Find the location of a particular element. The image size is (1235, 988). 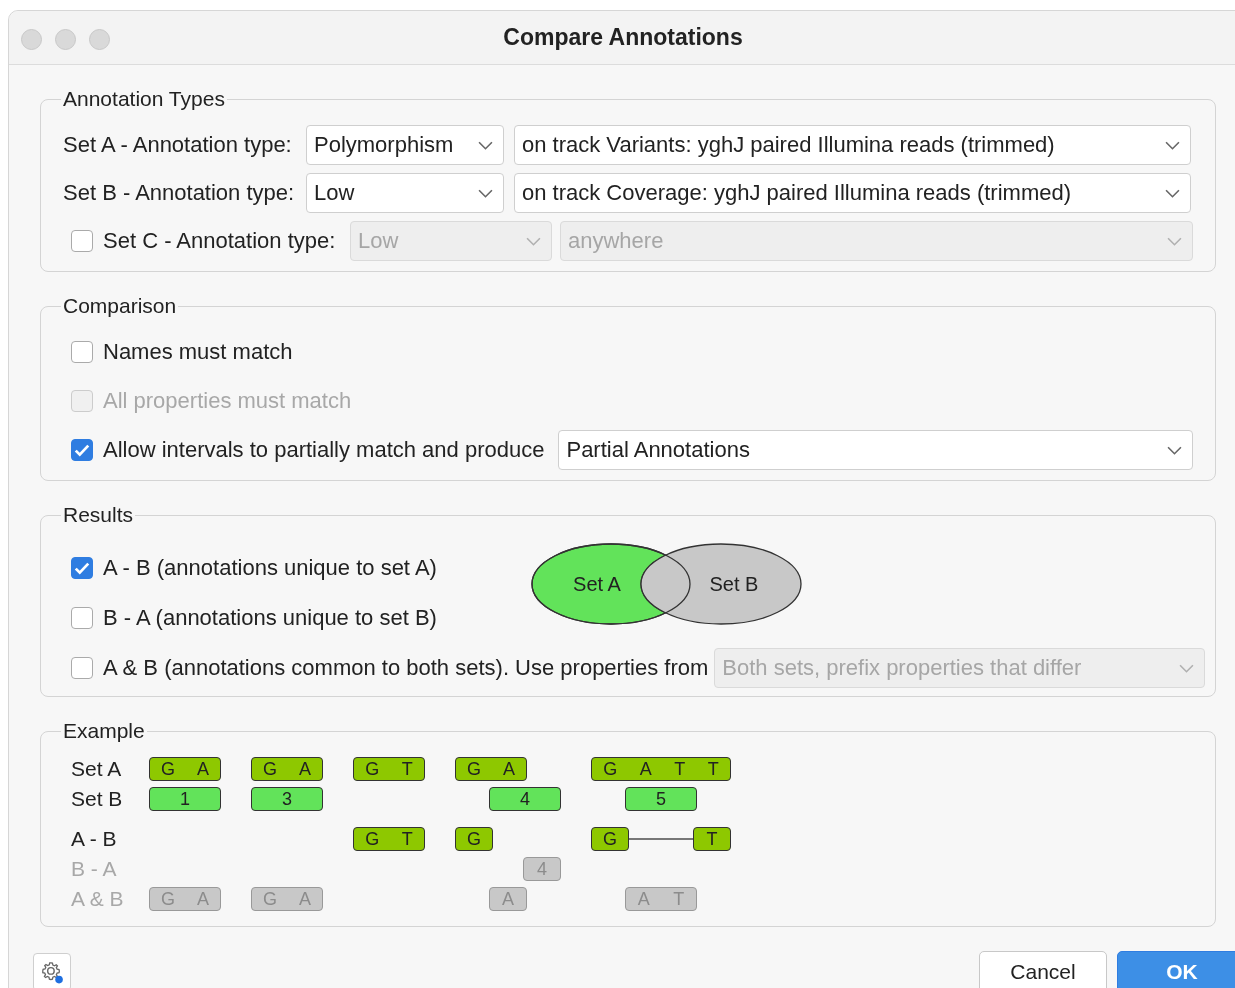

set-b-interval: 5 is located at coordinates (661, 799).